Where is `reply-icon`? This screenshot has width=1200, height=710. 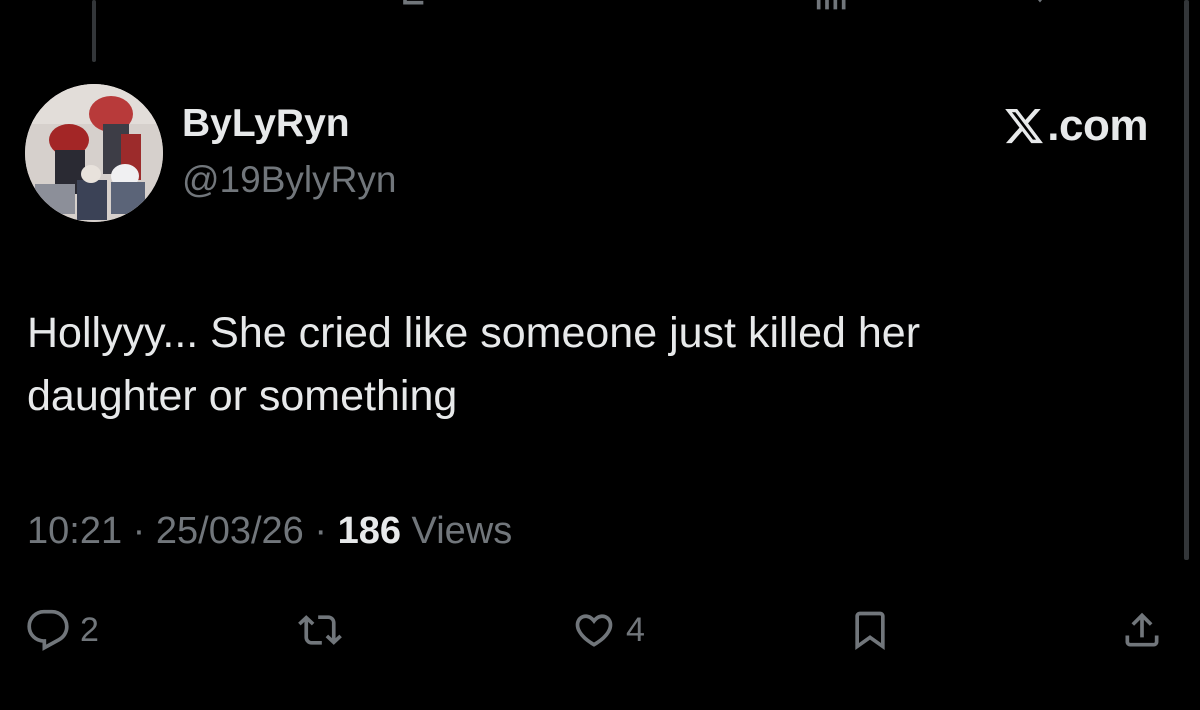
reply-icon is located at coordinates (48, 630).